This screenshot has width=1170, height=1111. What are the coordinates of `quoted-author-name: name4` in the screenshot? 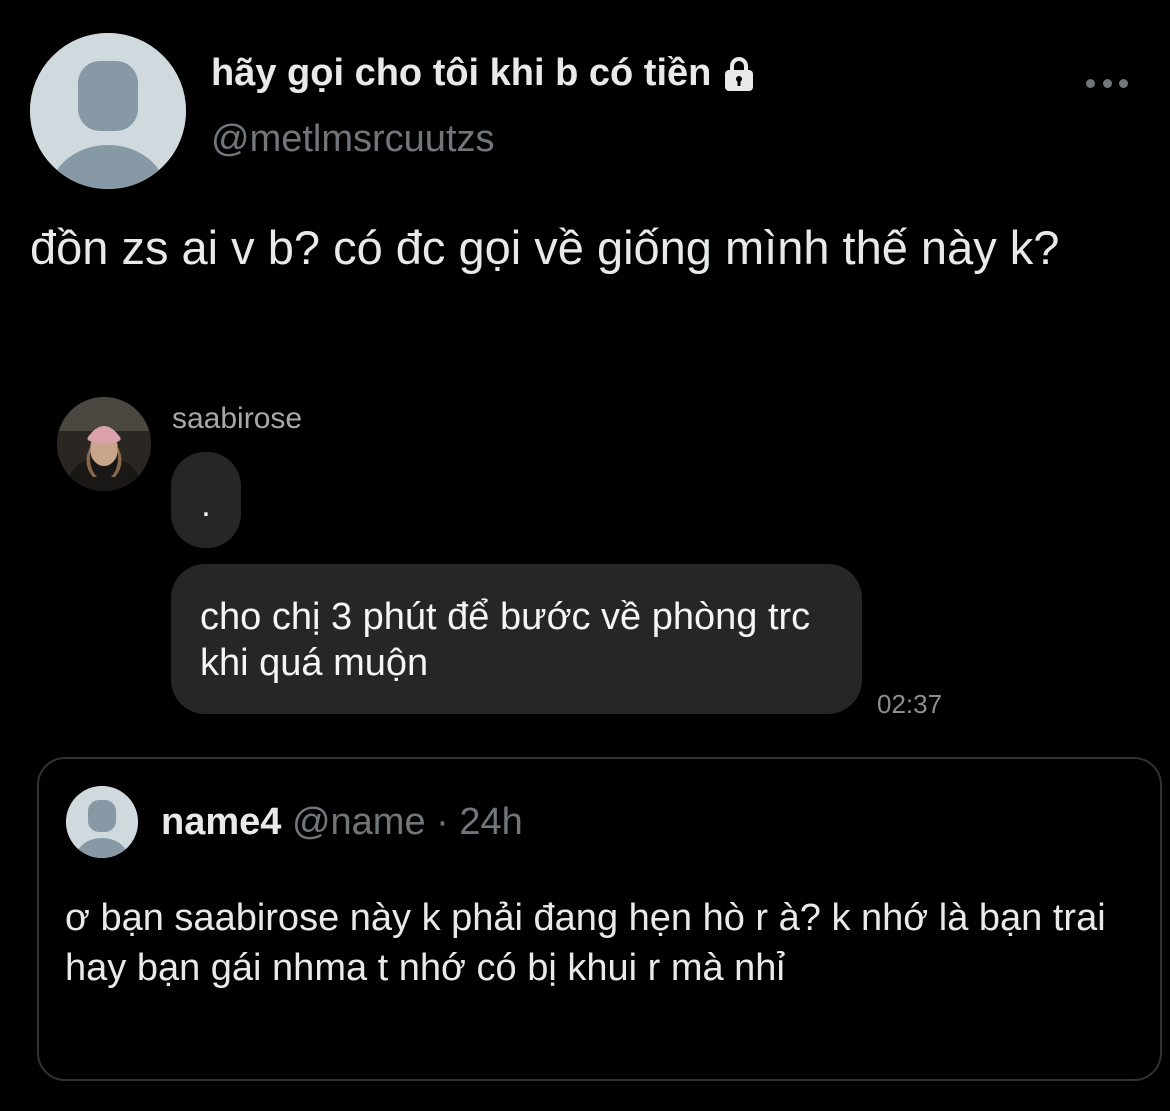 It's located at (221, 822).